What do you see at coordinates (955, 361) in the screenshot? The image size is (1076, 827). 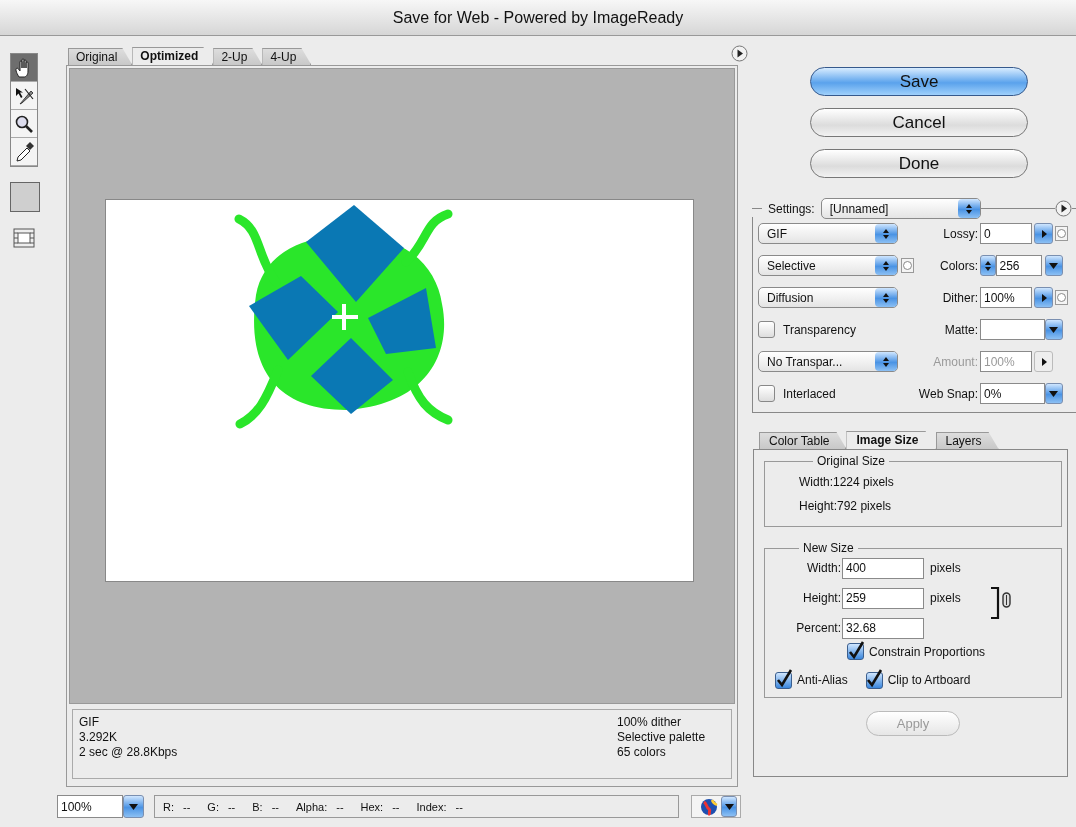 I see `setting-label: Amount:` at bounding box center [955, 361].